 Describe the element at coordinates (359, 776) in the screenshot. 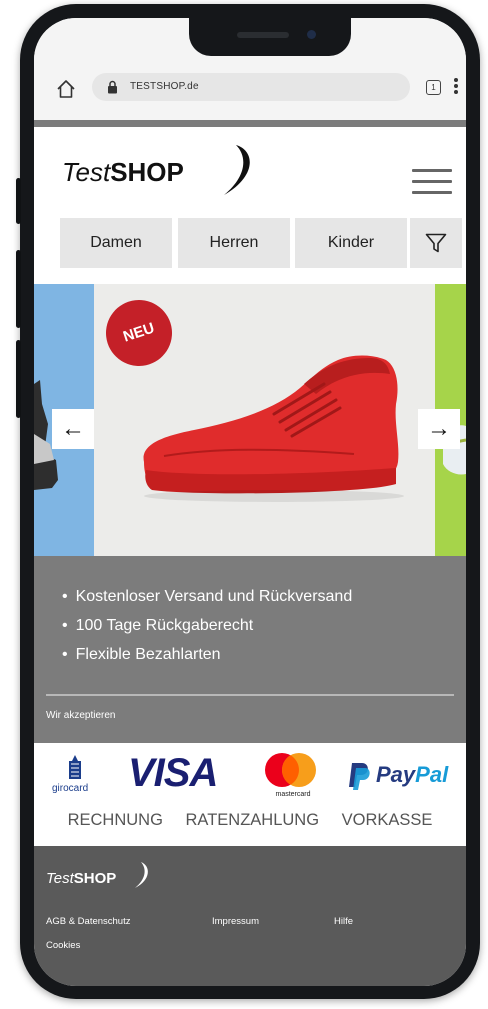

I see `paypal-icon` at that location.